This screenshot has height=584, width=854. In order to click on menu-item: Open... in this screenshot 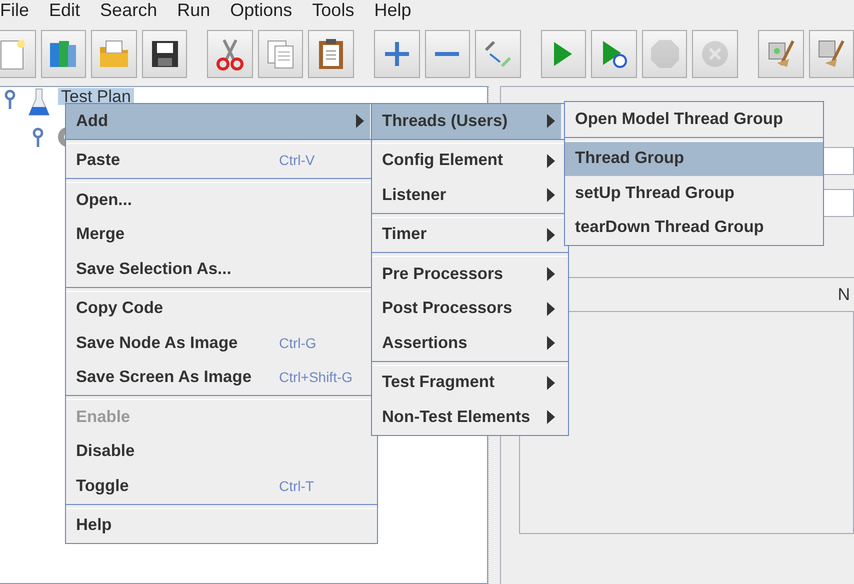, I will do `click(218, 200)`.